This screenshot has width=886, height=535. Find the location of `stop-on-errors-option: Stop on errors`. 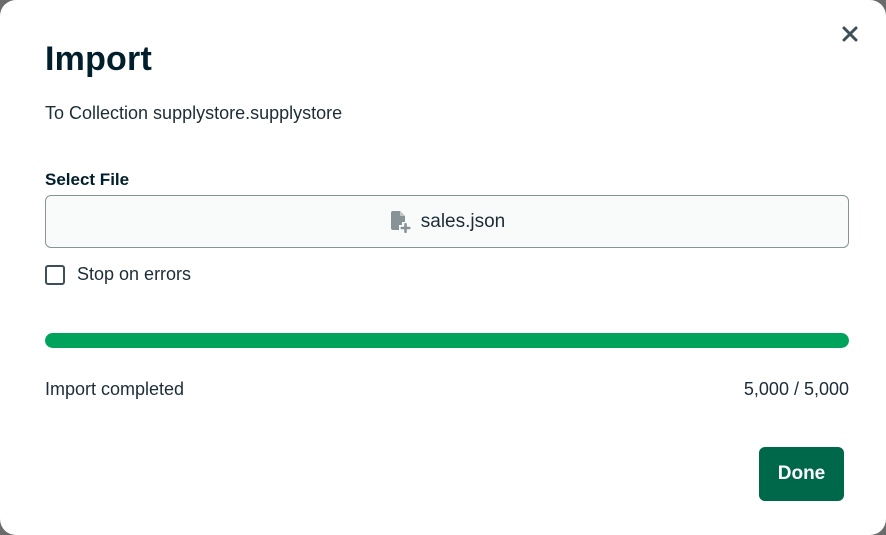

stop-on-errors-option: Stop on errors is located at coordinates (118, 274).